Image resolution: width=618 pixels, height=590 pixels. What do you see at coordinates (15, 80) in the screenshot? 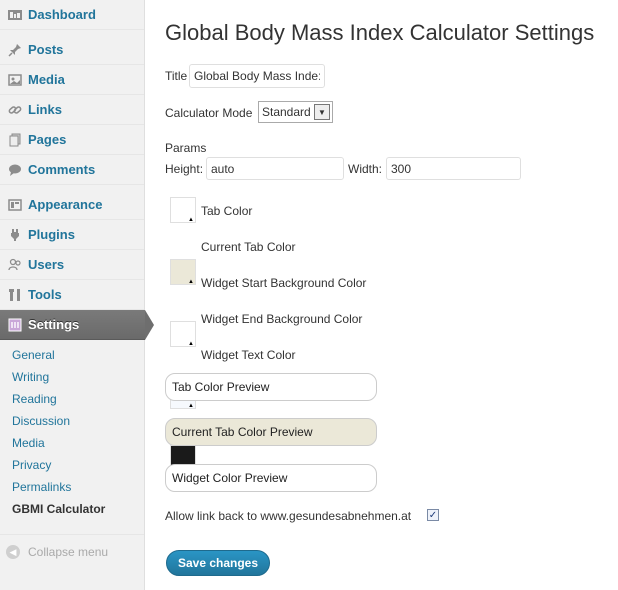
I see `media-icon` at bounding box center [15, 80].